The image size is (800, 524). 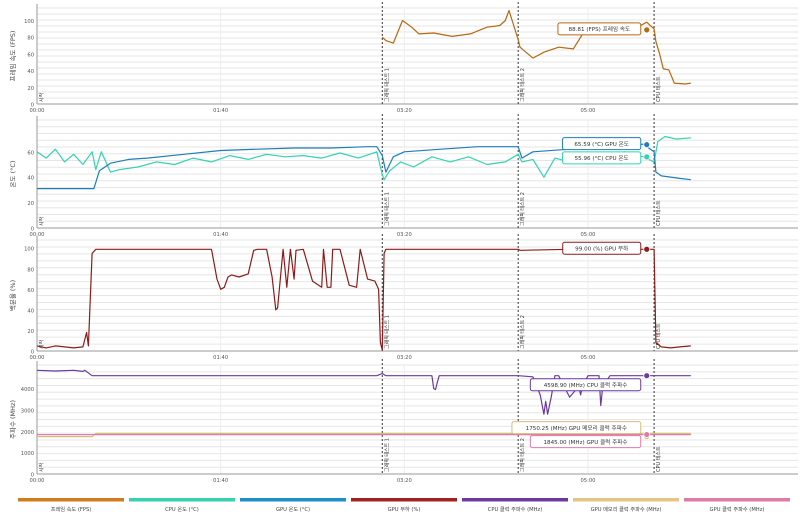 What do you see at coordinates (601, 249) in the screenshot?
I see `tooltip-text: 99.00 (%) GPU 부하` at bounding box center [601, 249].